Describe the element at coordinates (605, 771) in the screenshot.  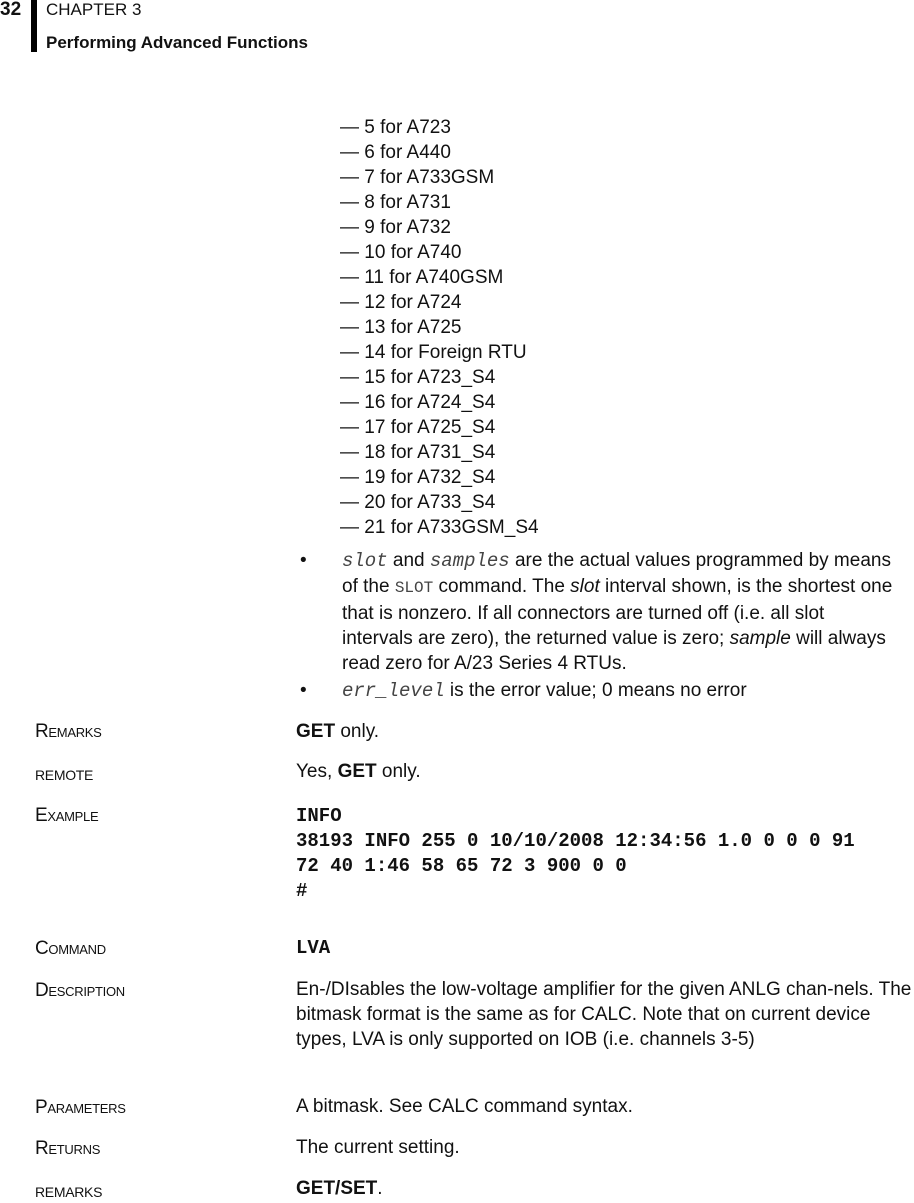
I see `remote-value: Yes, GET only.` at that location.